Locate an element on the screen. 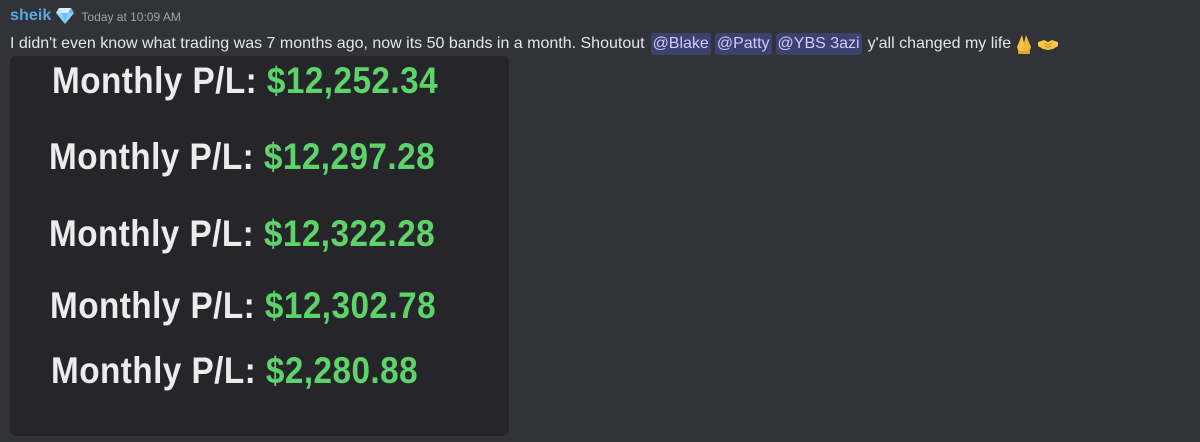  message-header: sheik Today at 10:09 AM is located at coordinates (95, 16).